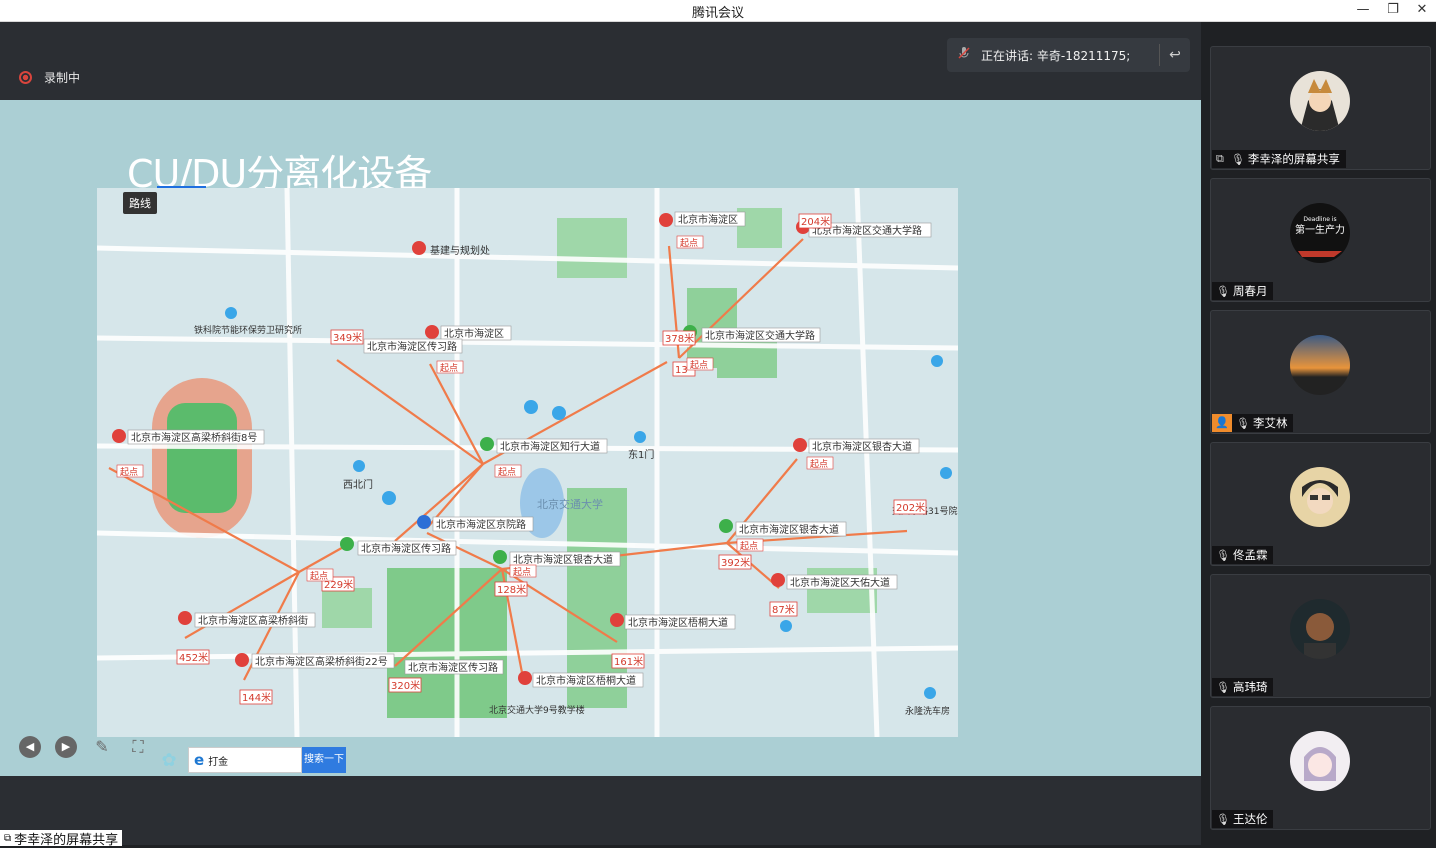 Image resolution: width=1436 pixels, height=848 pixels. Describe the element at coordinates (783, 609) in the screenshot. I see `distance-tag: 87米` at that location.